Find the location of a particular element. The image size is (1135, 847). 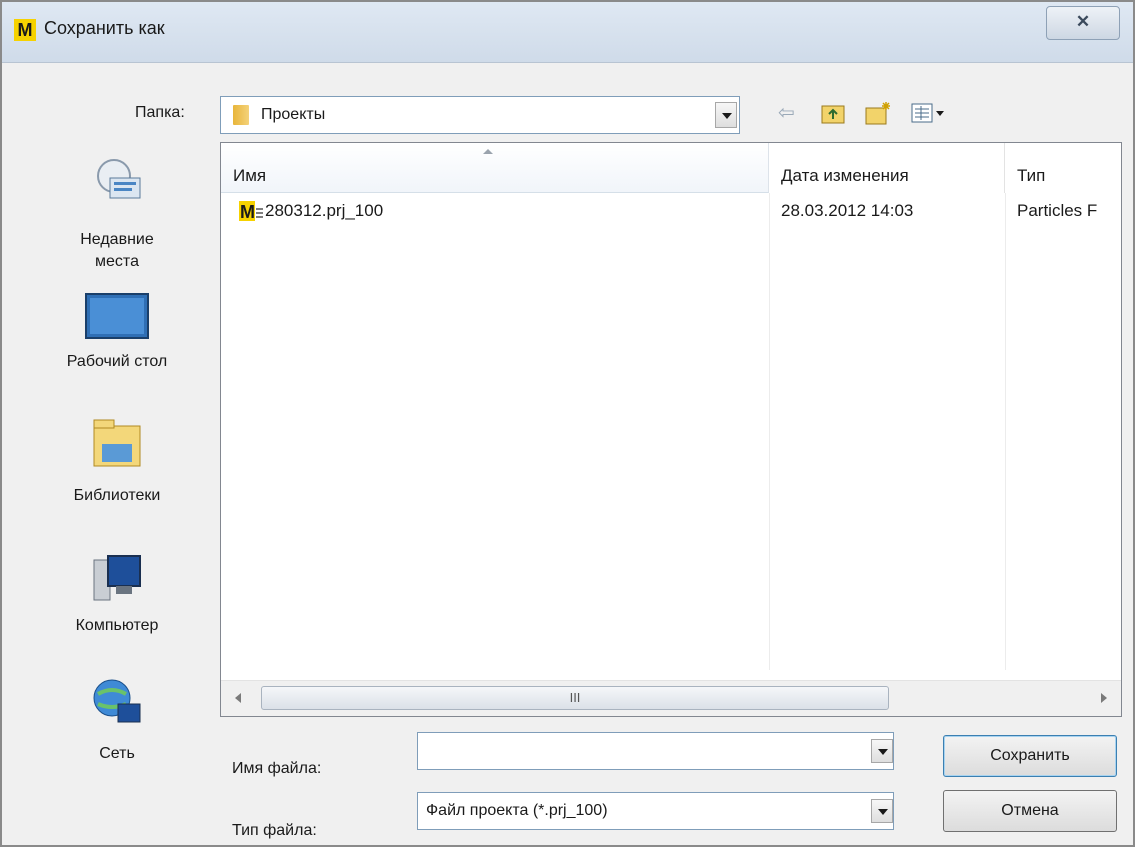

view-menu-icon is located at coordinates (928, 113).